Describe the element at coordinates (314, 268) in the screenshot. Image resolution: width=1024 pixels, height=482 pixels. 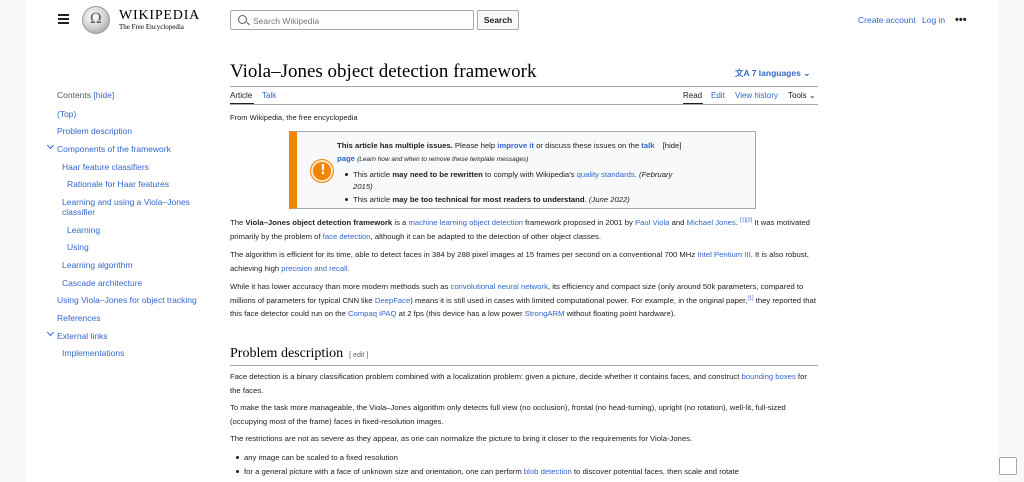
I see `inline-link: precision and recall` at that location.